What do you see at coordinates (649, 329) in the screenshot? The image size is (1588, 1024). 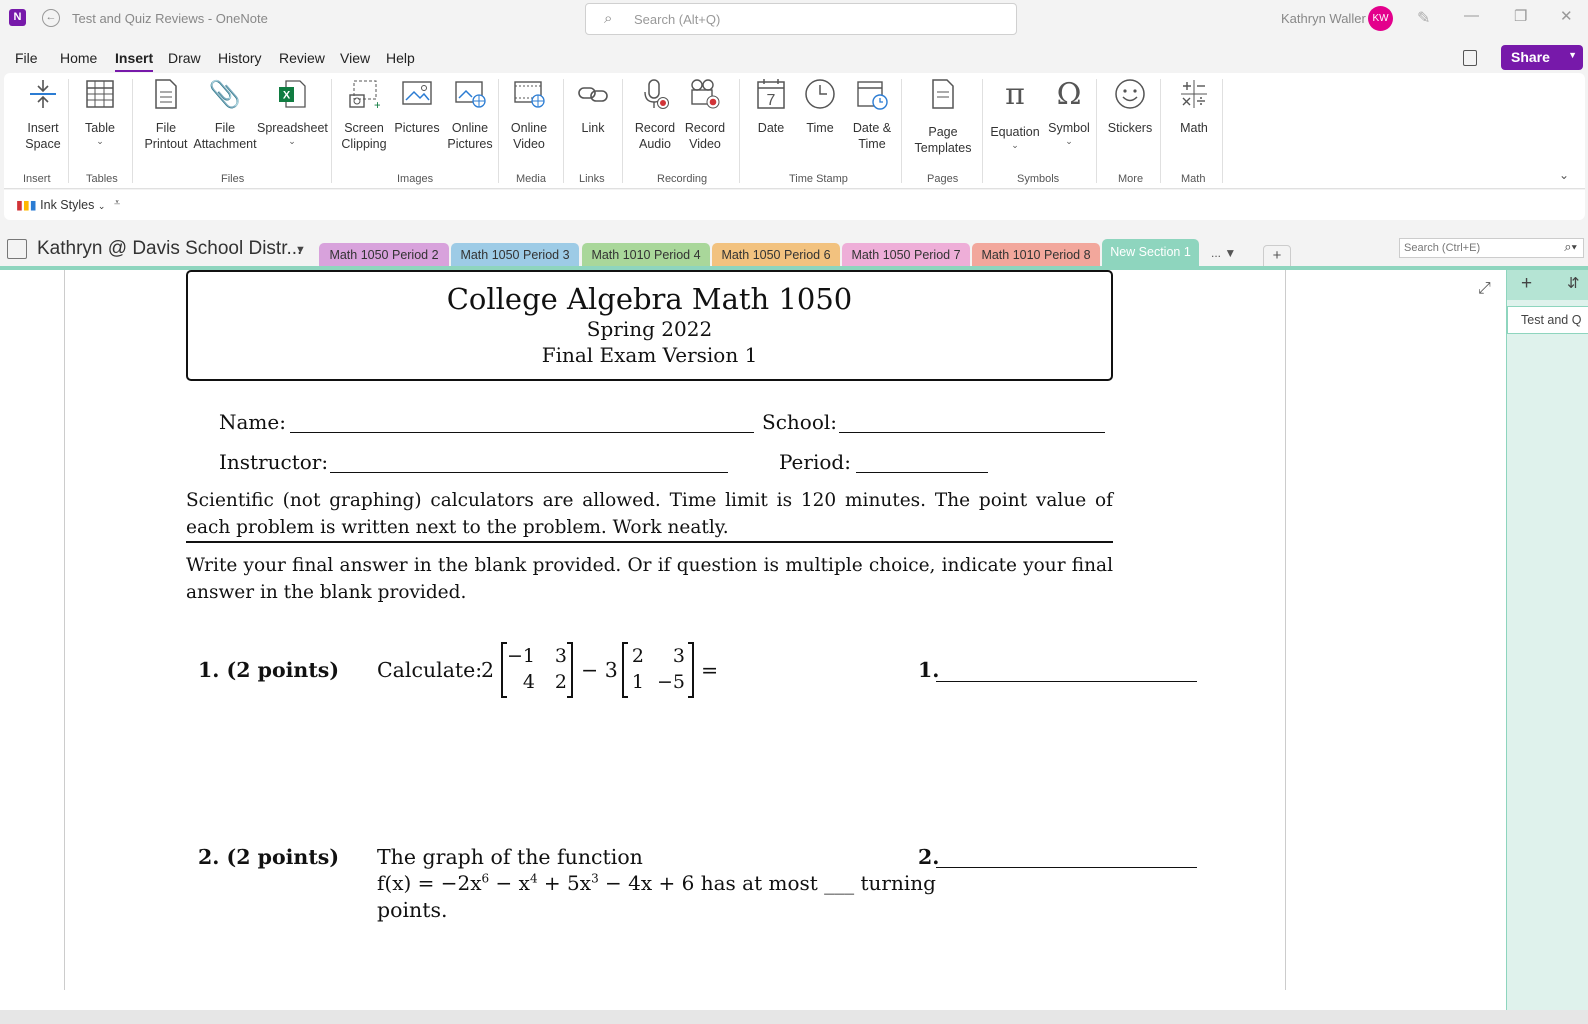 I see `exam-term: Spring 2022` at bounding box center [649, 329].